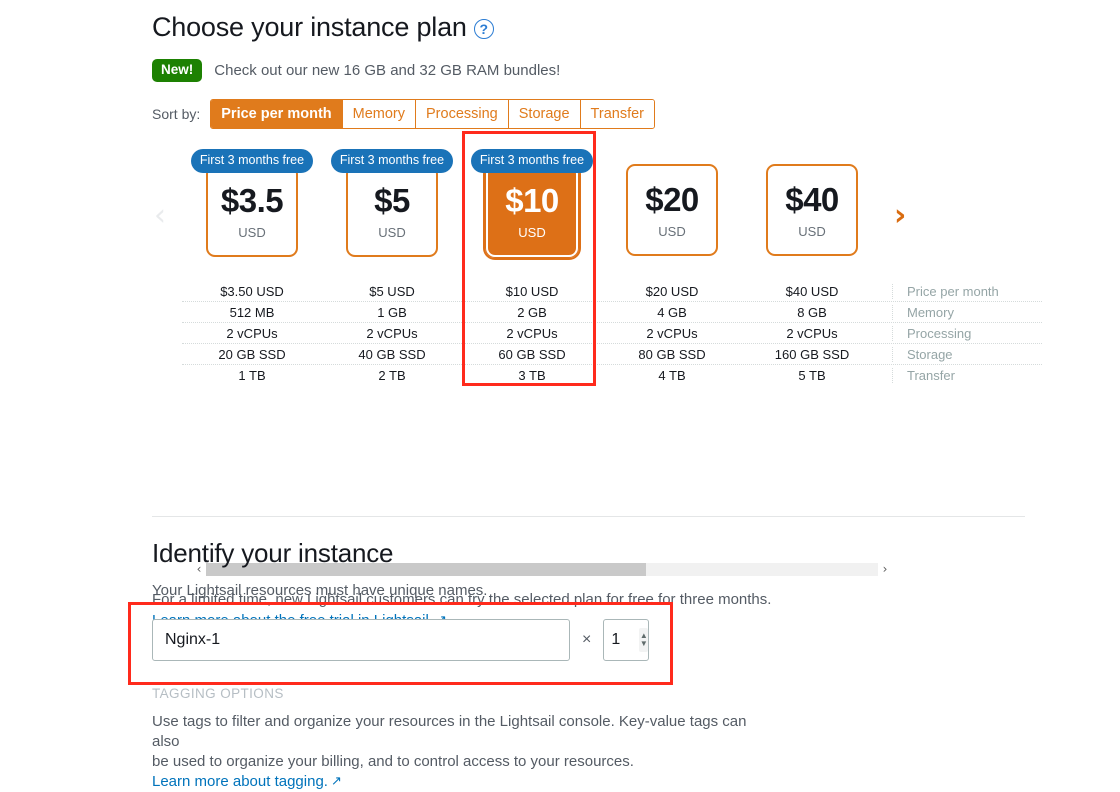 This screenshot has width=1120, height=792. I want to click on spec-value: 4 TB, so click(672, 375).